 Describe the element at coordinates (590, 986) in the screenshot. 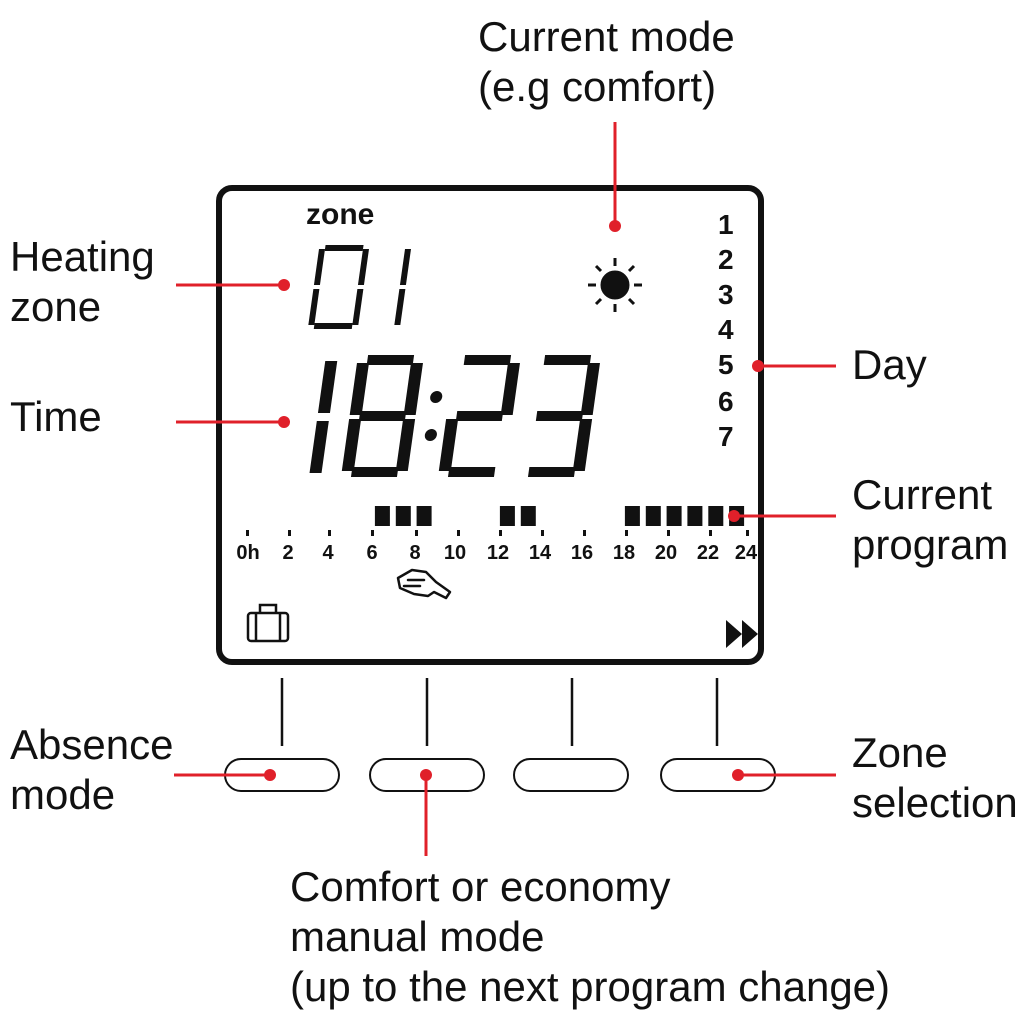

I see `label-comfort-manual-line3: (up to the next program change)` at that location.